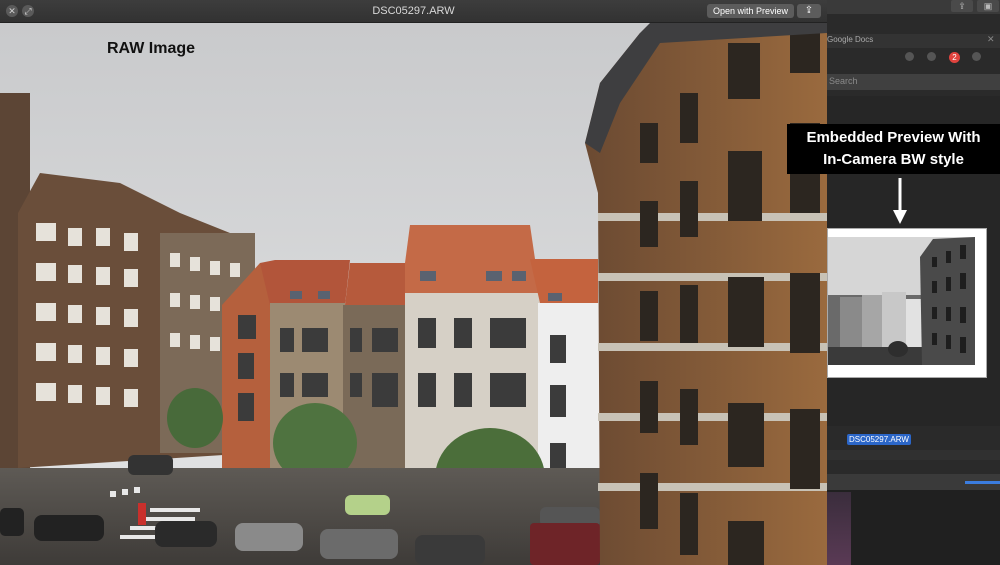 This screenshot has width=1000, height=565. Describe the element at coordinates (751, 11) in the screenshot. I see `open-with-preview-button: Open with Preview` at that location.